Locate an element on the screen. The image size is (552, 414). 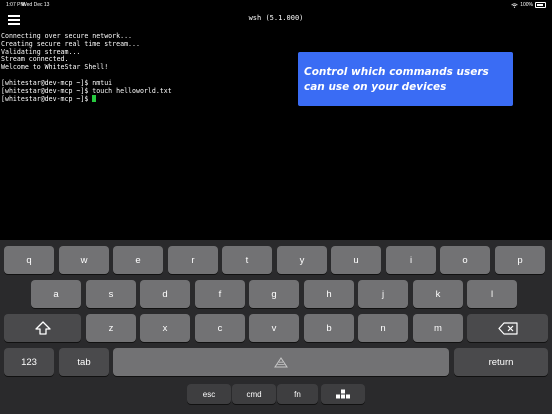
key-e: e is located at coordinates (138, 260).